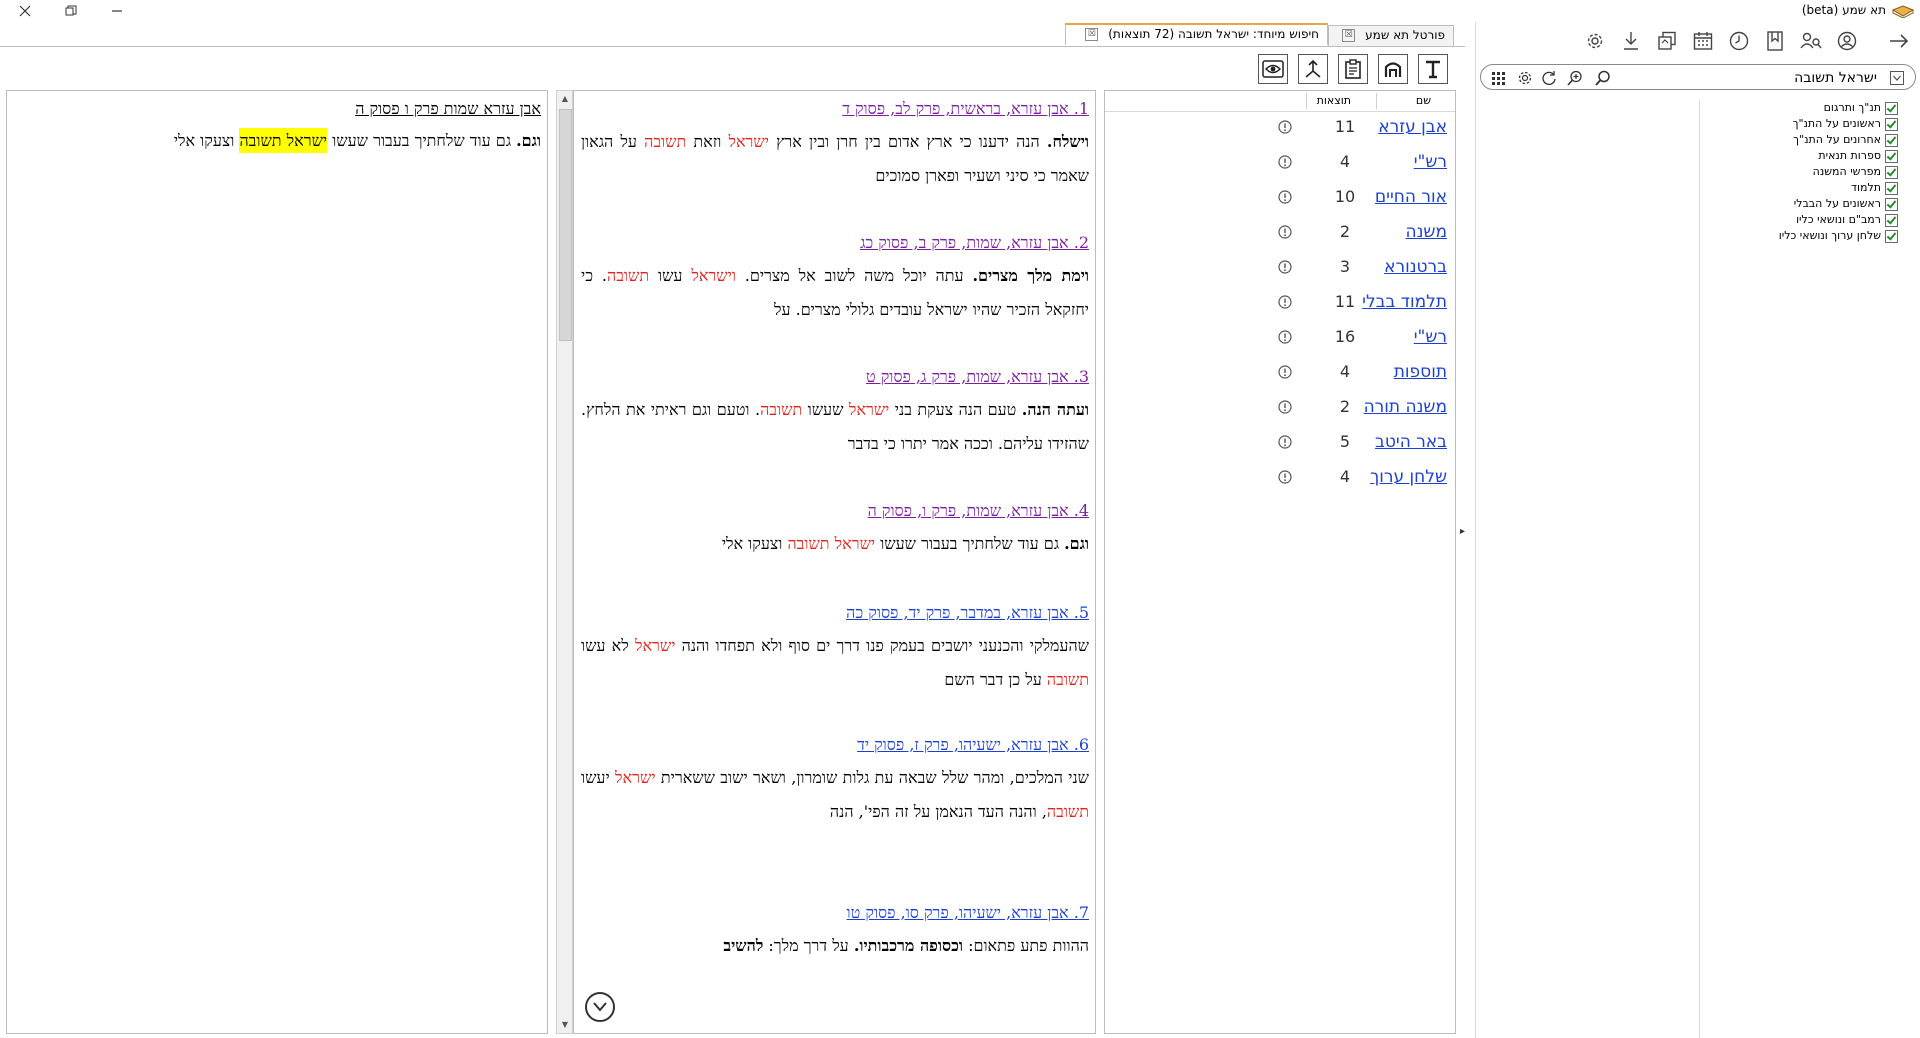 The width and height of the screenshot is (1920, 1038). What do you see at coordinates (1404, 302) in the screenshot?
I see `book-link: תלמוד בבלי` at bounding box center [1404, 302].